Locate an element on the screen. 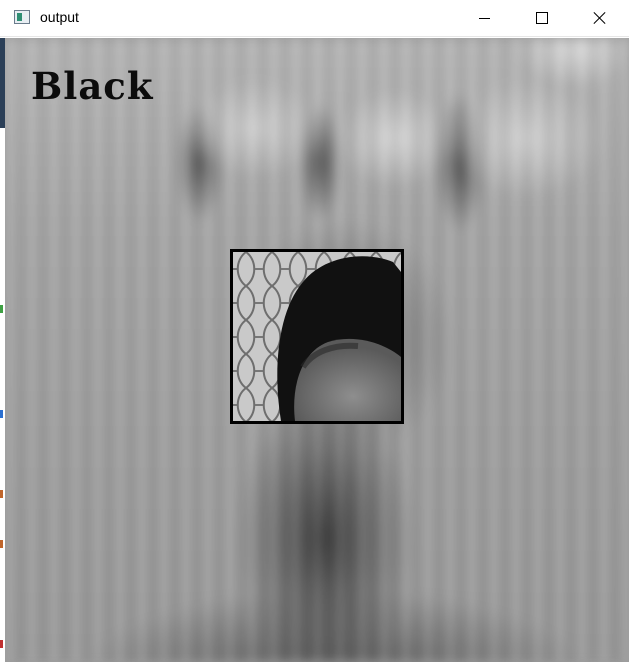  window-title: output is located at coordinates (59, 17).